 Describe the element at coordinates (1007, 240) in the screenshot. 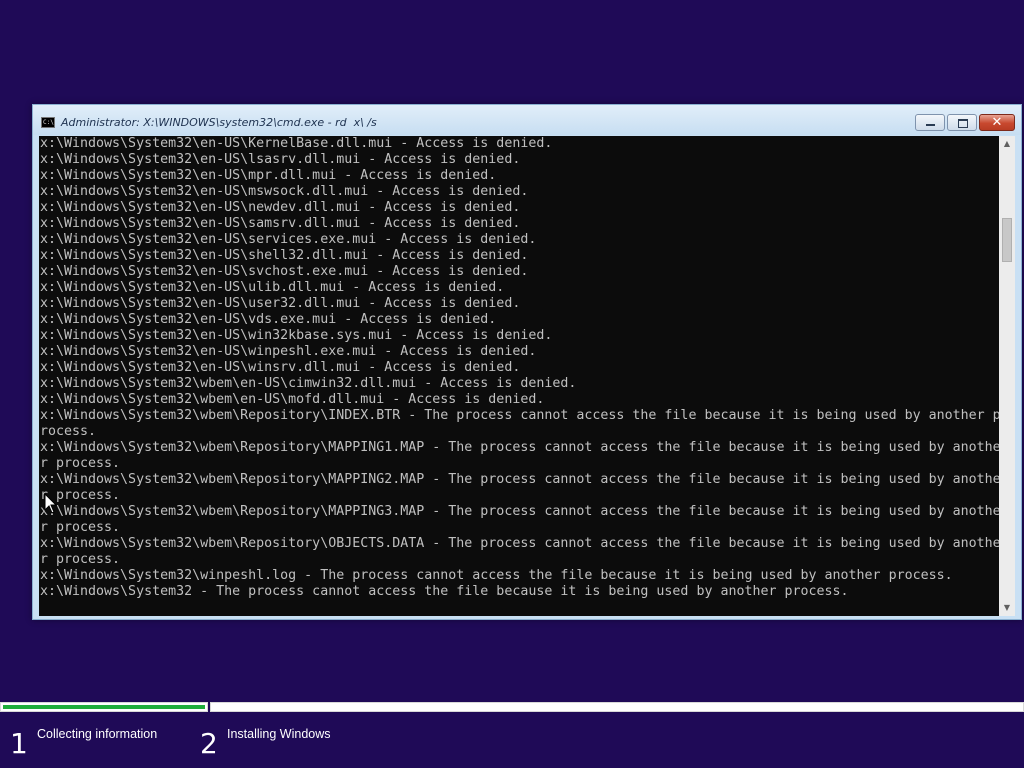

I see `scroll-thumb` at that location.